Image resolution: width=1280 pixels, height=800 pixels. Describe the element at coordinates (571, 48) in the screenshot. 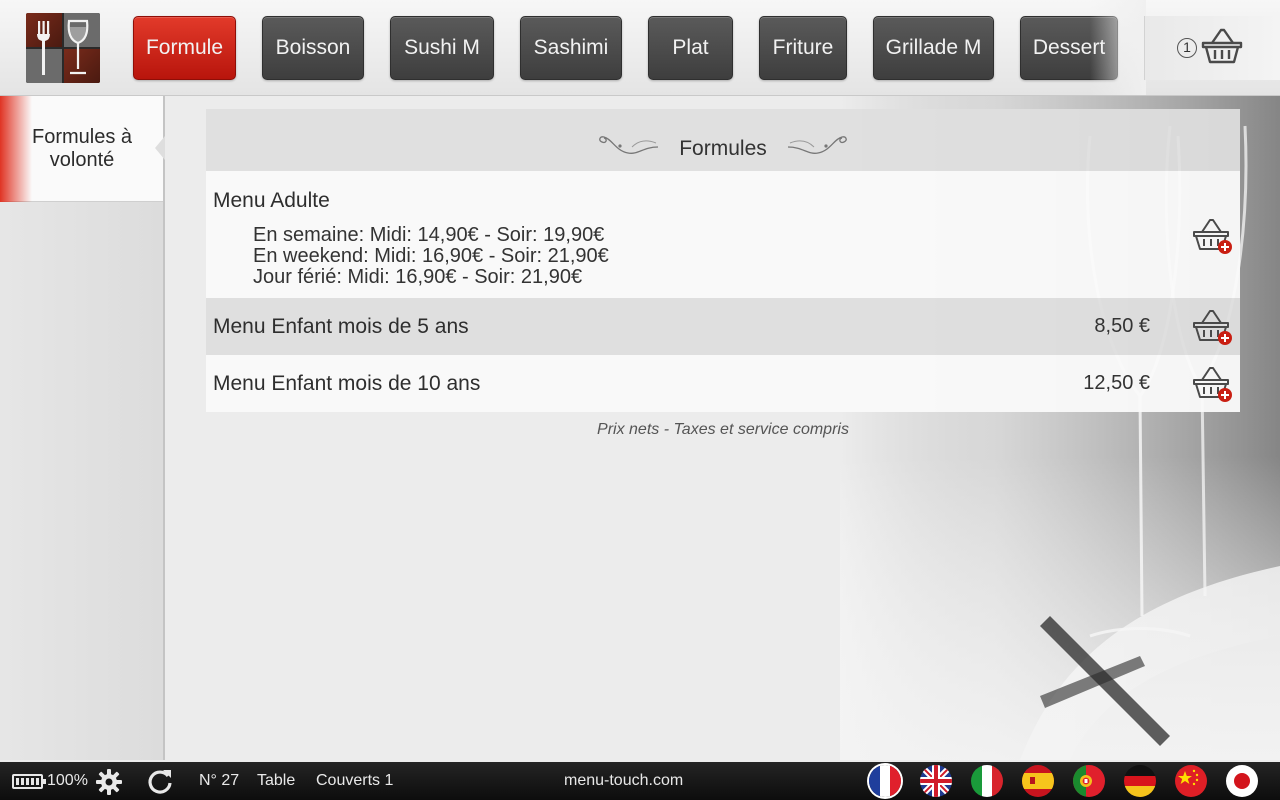

I see `category-tab-sashimi: Sashimi` at that location.